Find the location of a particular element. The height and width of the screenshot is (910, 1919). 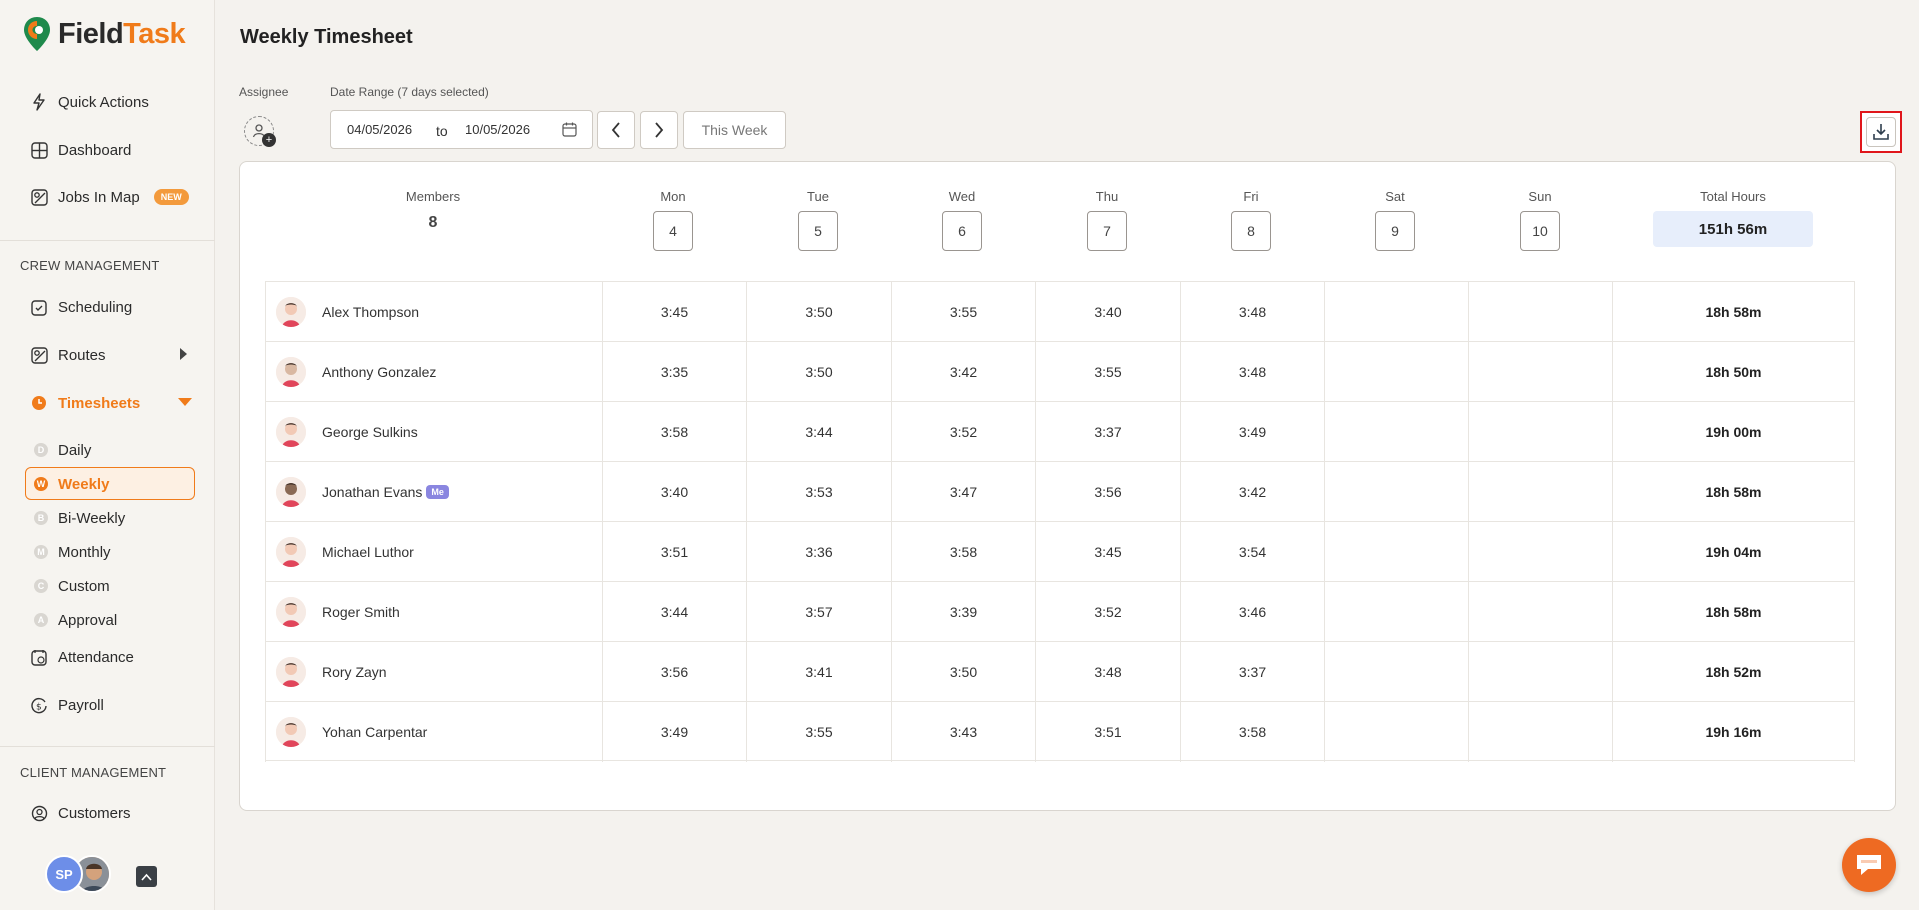

download-button is located at coordinates (1881, 132).